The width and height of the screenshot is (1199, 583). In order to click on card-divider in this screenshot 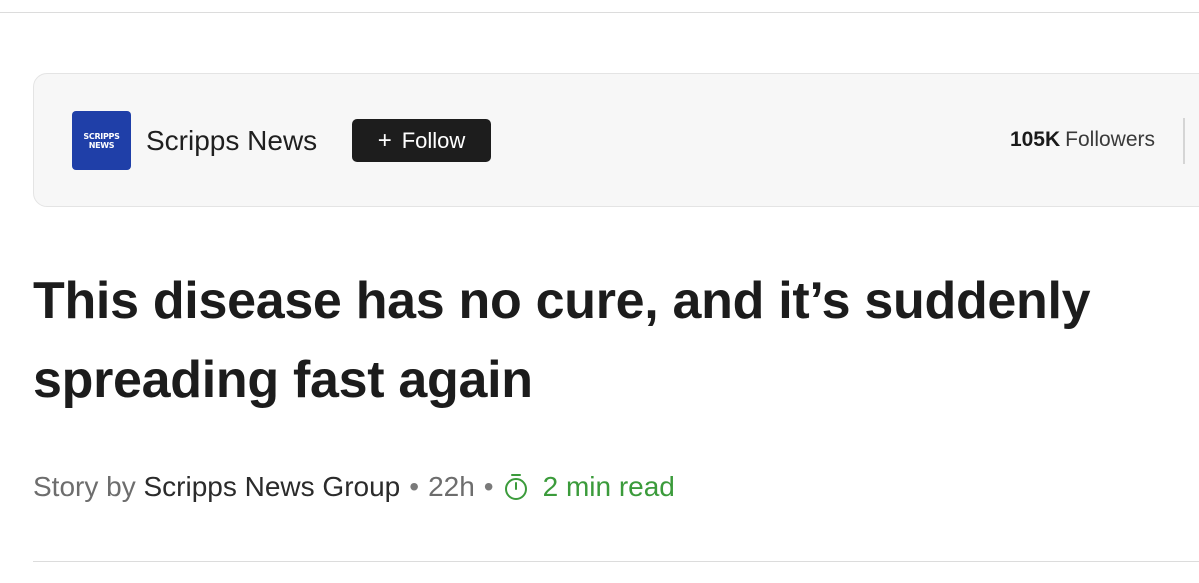, I will do `click(1184, 141)`.